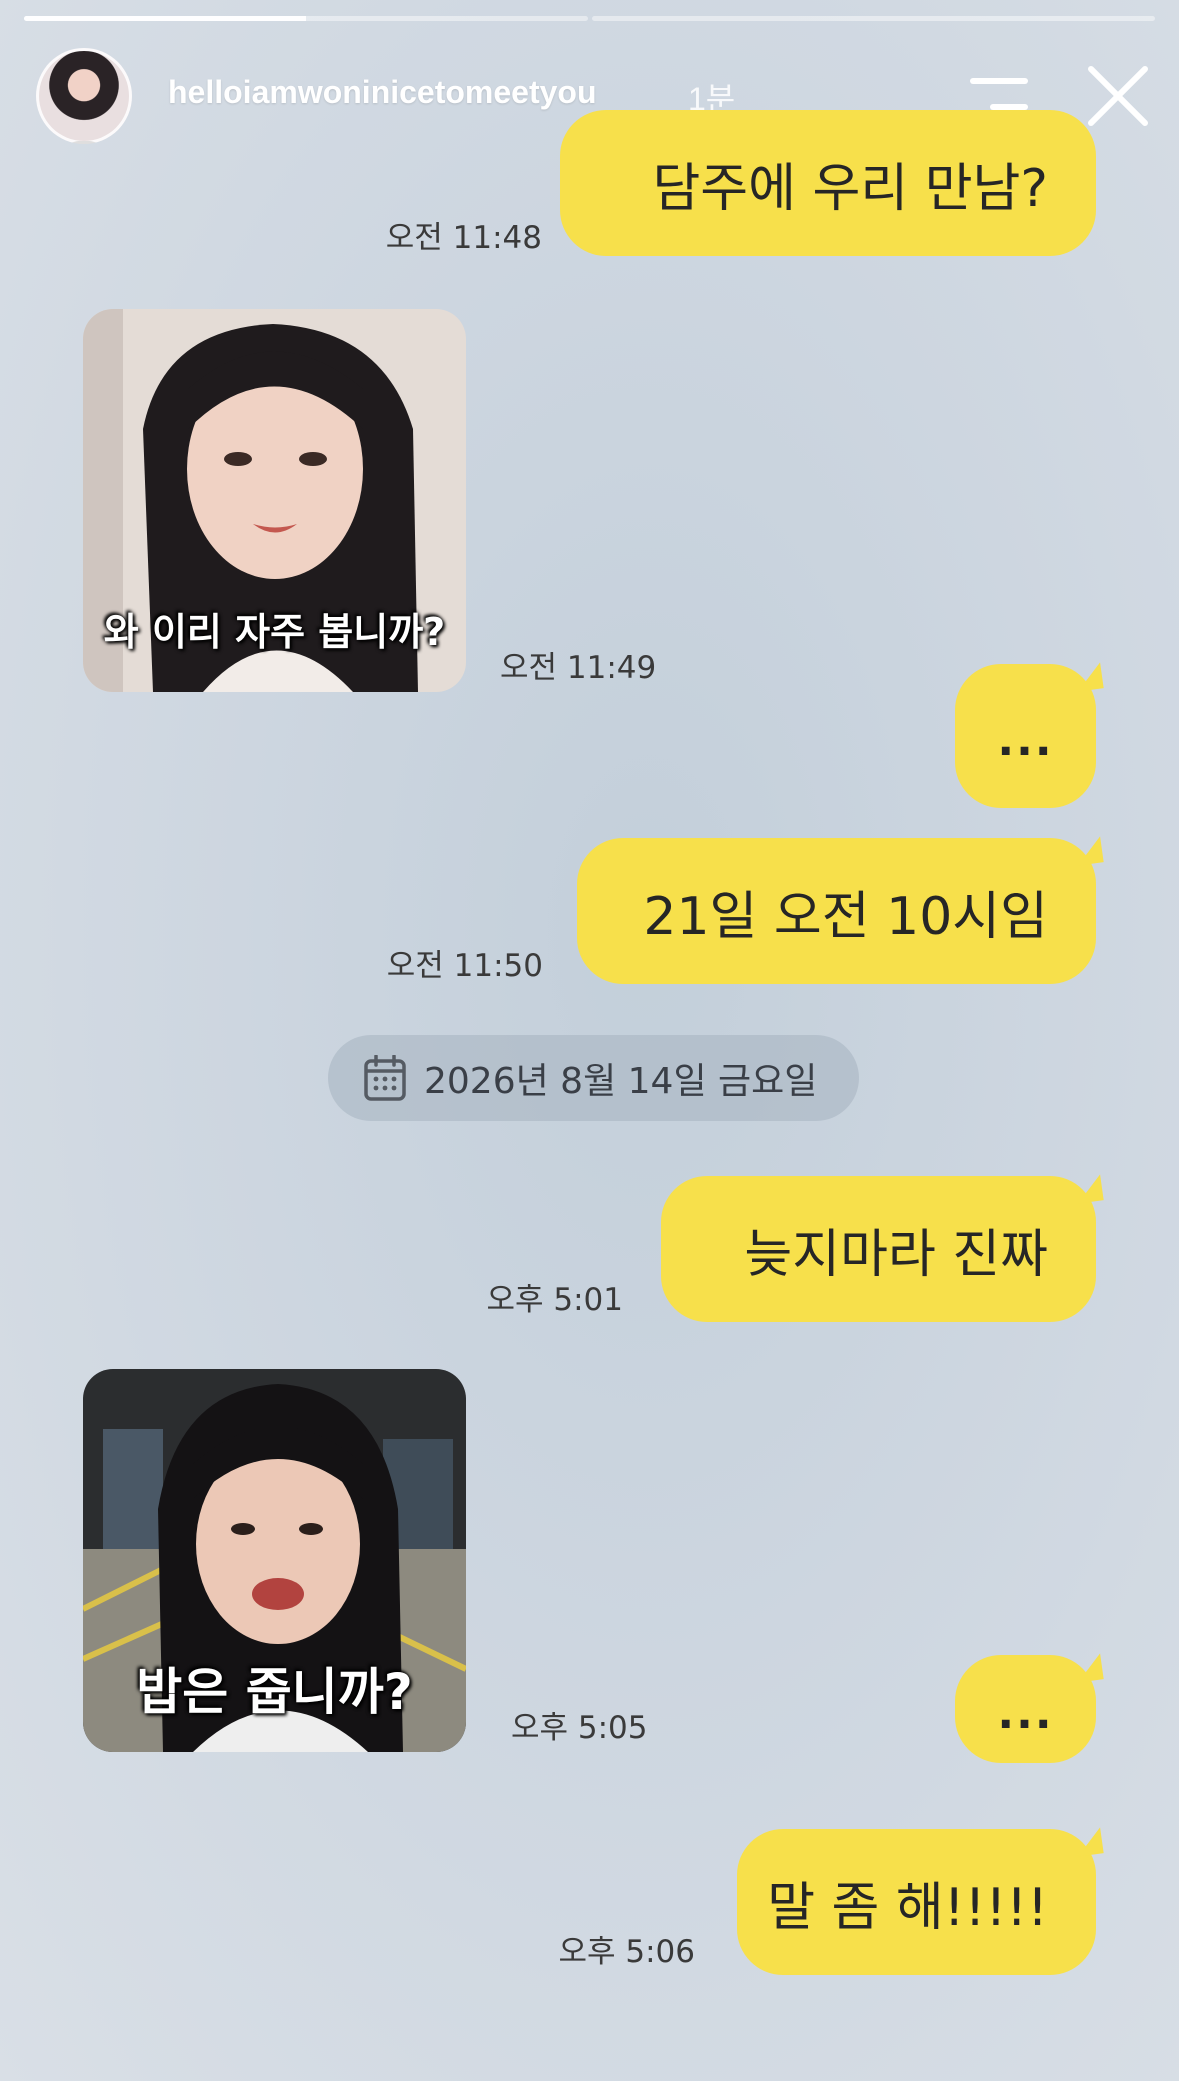 Image resolution: width=1179 pixels, height=2081 pixels. What do you see at coordinates (463, 238) in the screenshot?
I see `message-timestamp: 오전 11:48` at bounding box center [463, 238].